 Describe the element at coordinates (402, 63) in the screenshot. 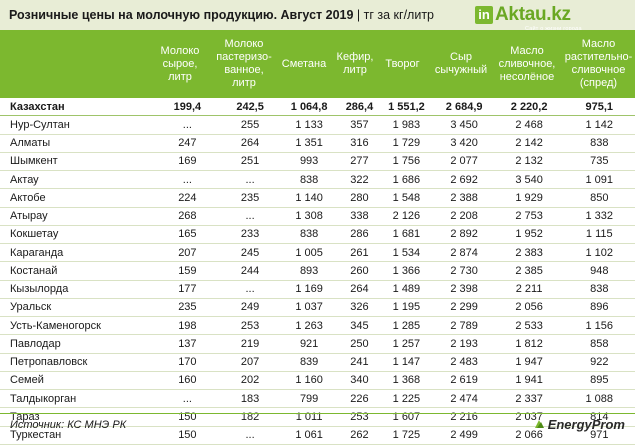

I see `column-header: Творог` at that location.